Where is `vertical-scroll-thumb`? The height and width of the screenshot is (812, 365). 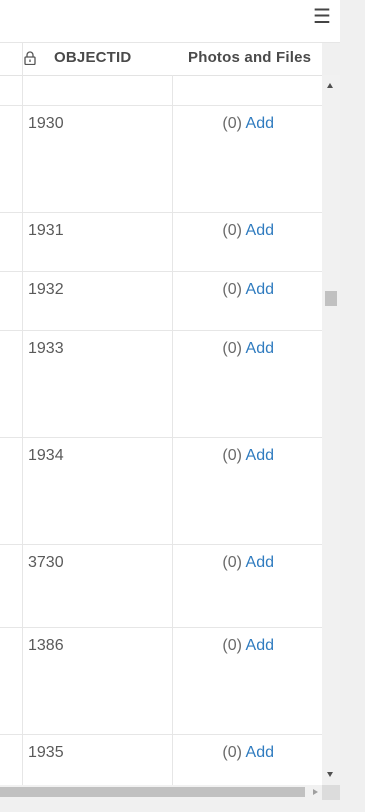
vertical-scroll-thumb is located at coordinates (331, 298).